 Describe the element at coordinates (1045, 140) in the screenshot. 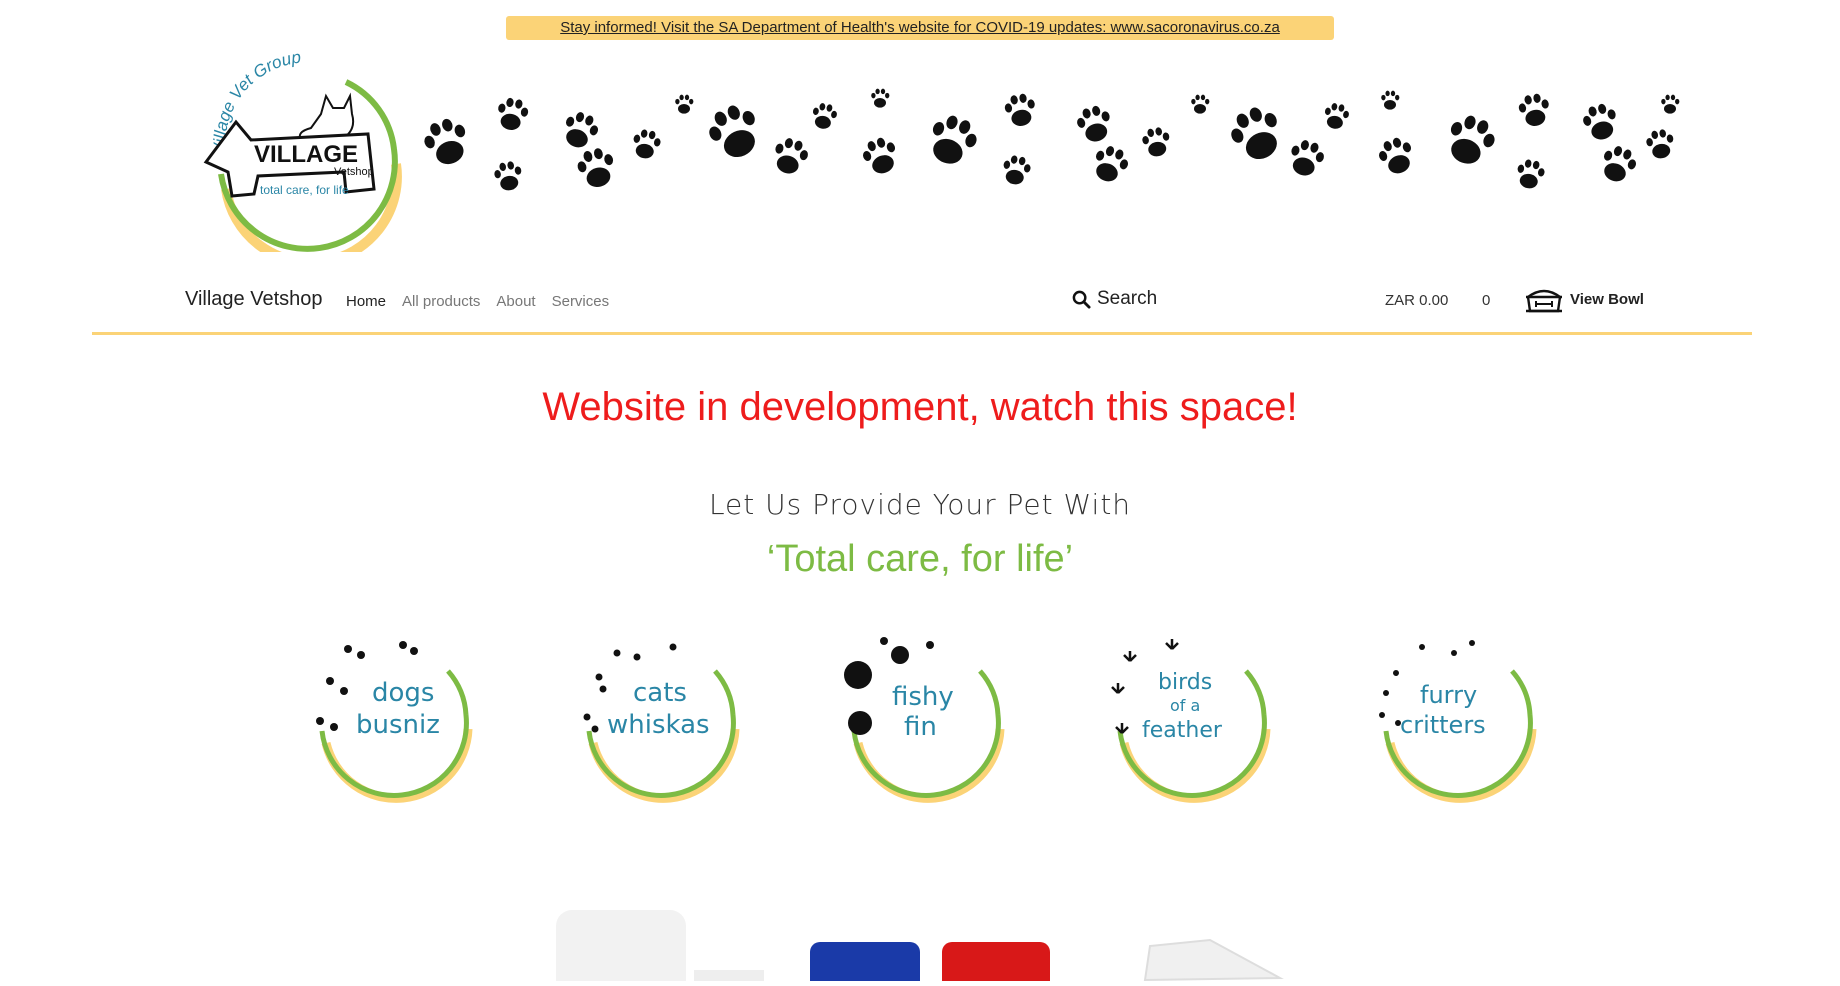

I see `paw-prints-banner` at that location.